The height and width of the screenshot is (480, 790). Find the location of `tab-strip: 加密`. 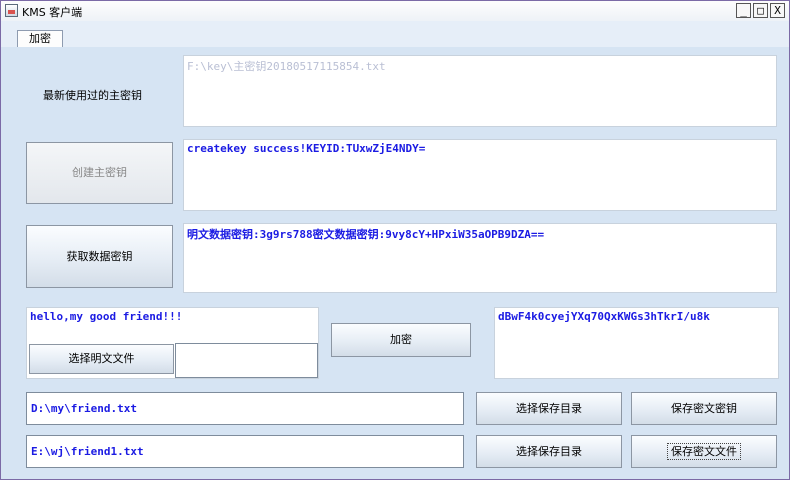

tab-strip: 加密 is located at coordinates (395, 34).